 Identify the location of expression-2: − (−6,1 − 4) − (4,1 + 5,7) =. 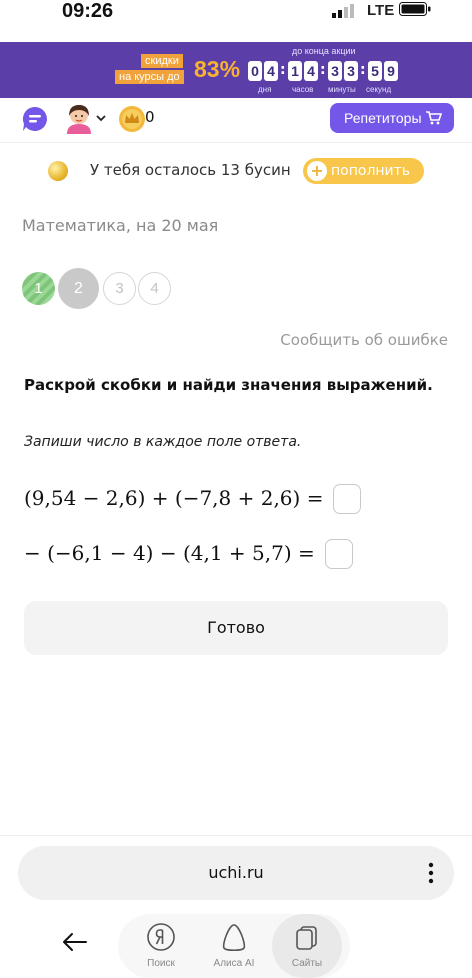
(169, 553).